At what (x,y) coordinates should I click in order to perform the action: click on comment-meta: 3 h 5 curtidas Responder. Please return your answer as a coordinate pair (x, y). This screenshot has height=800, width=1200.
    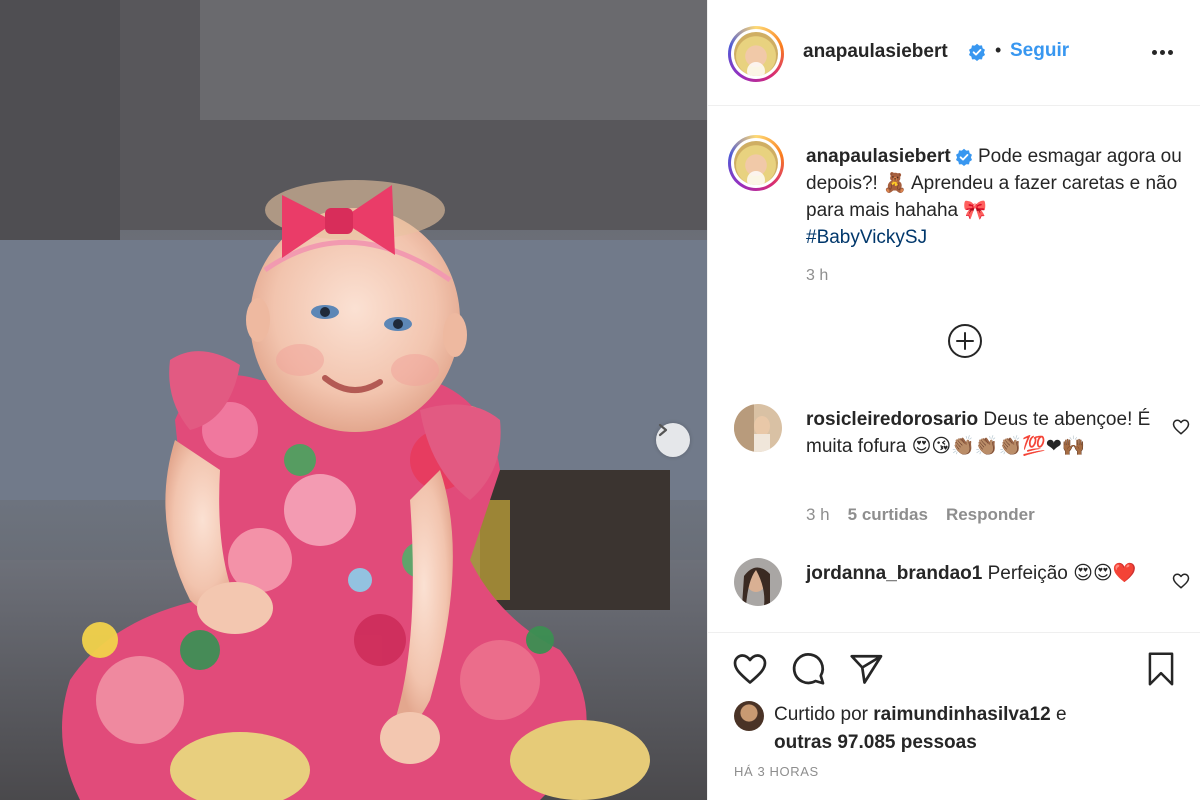
    Looking at the image, I should click on (920, 515).